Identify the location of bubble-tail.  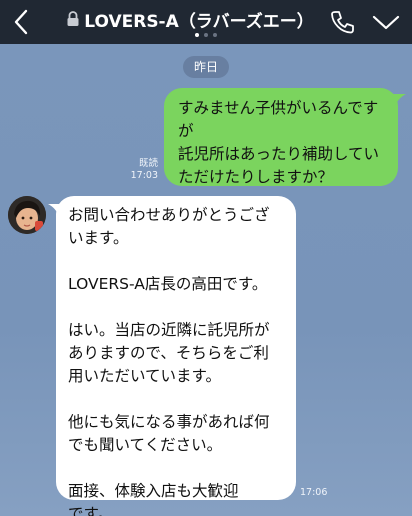
(399, 101).